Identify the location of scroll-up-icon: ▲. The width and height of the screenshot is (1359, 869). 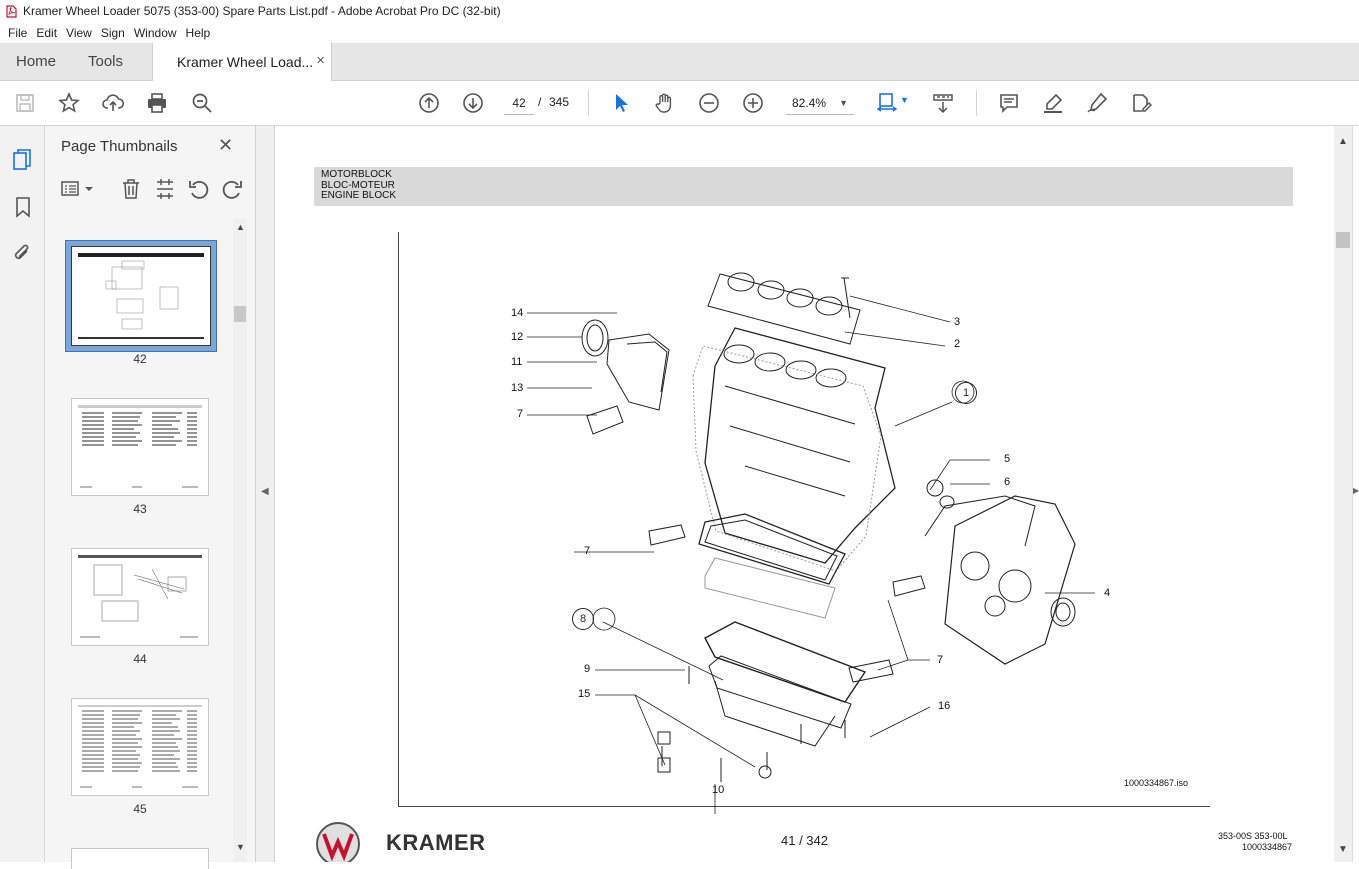
(1343, 141).